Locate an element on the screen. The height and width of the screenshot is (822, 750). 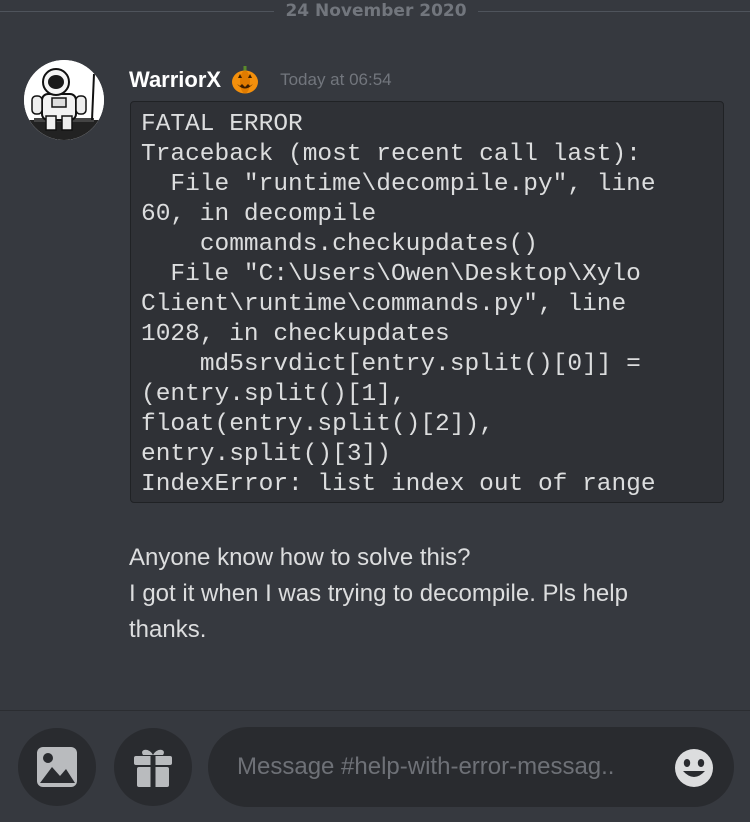
message-timestamp: Today at 06:54 is located at coordinates (336, 79).